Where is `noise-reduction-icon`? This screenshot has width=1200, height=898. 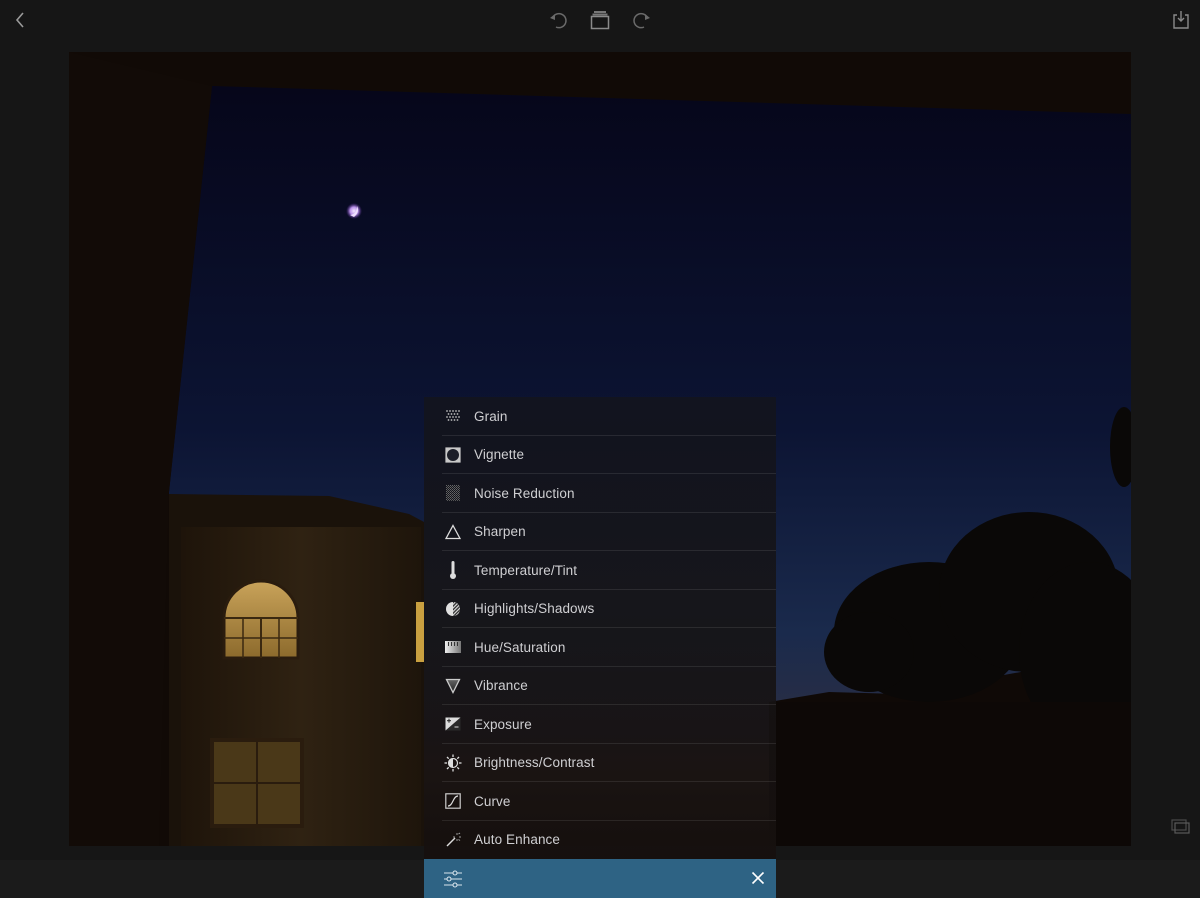
noise-reduction-icon is located at coordinates (453, 493).